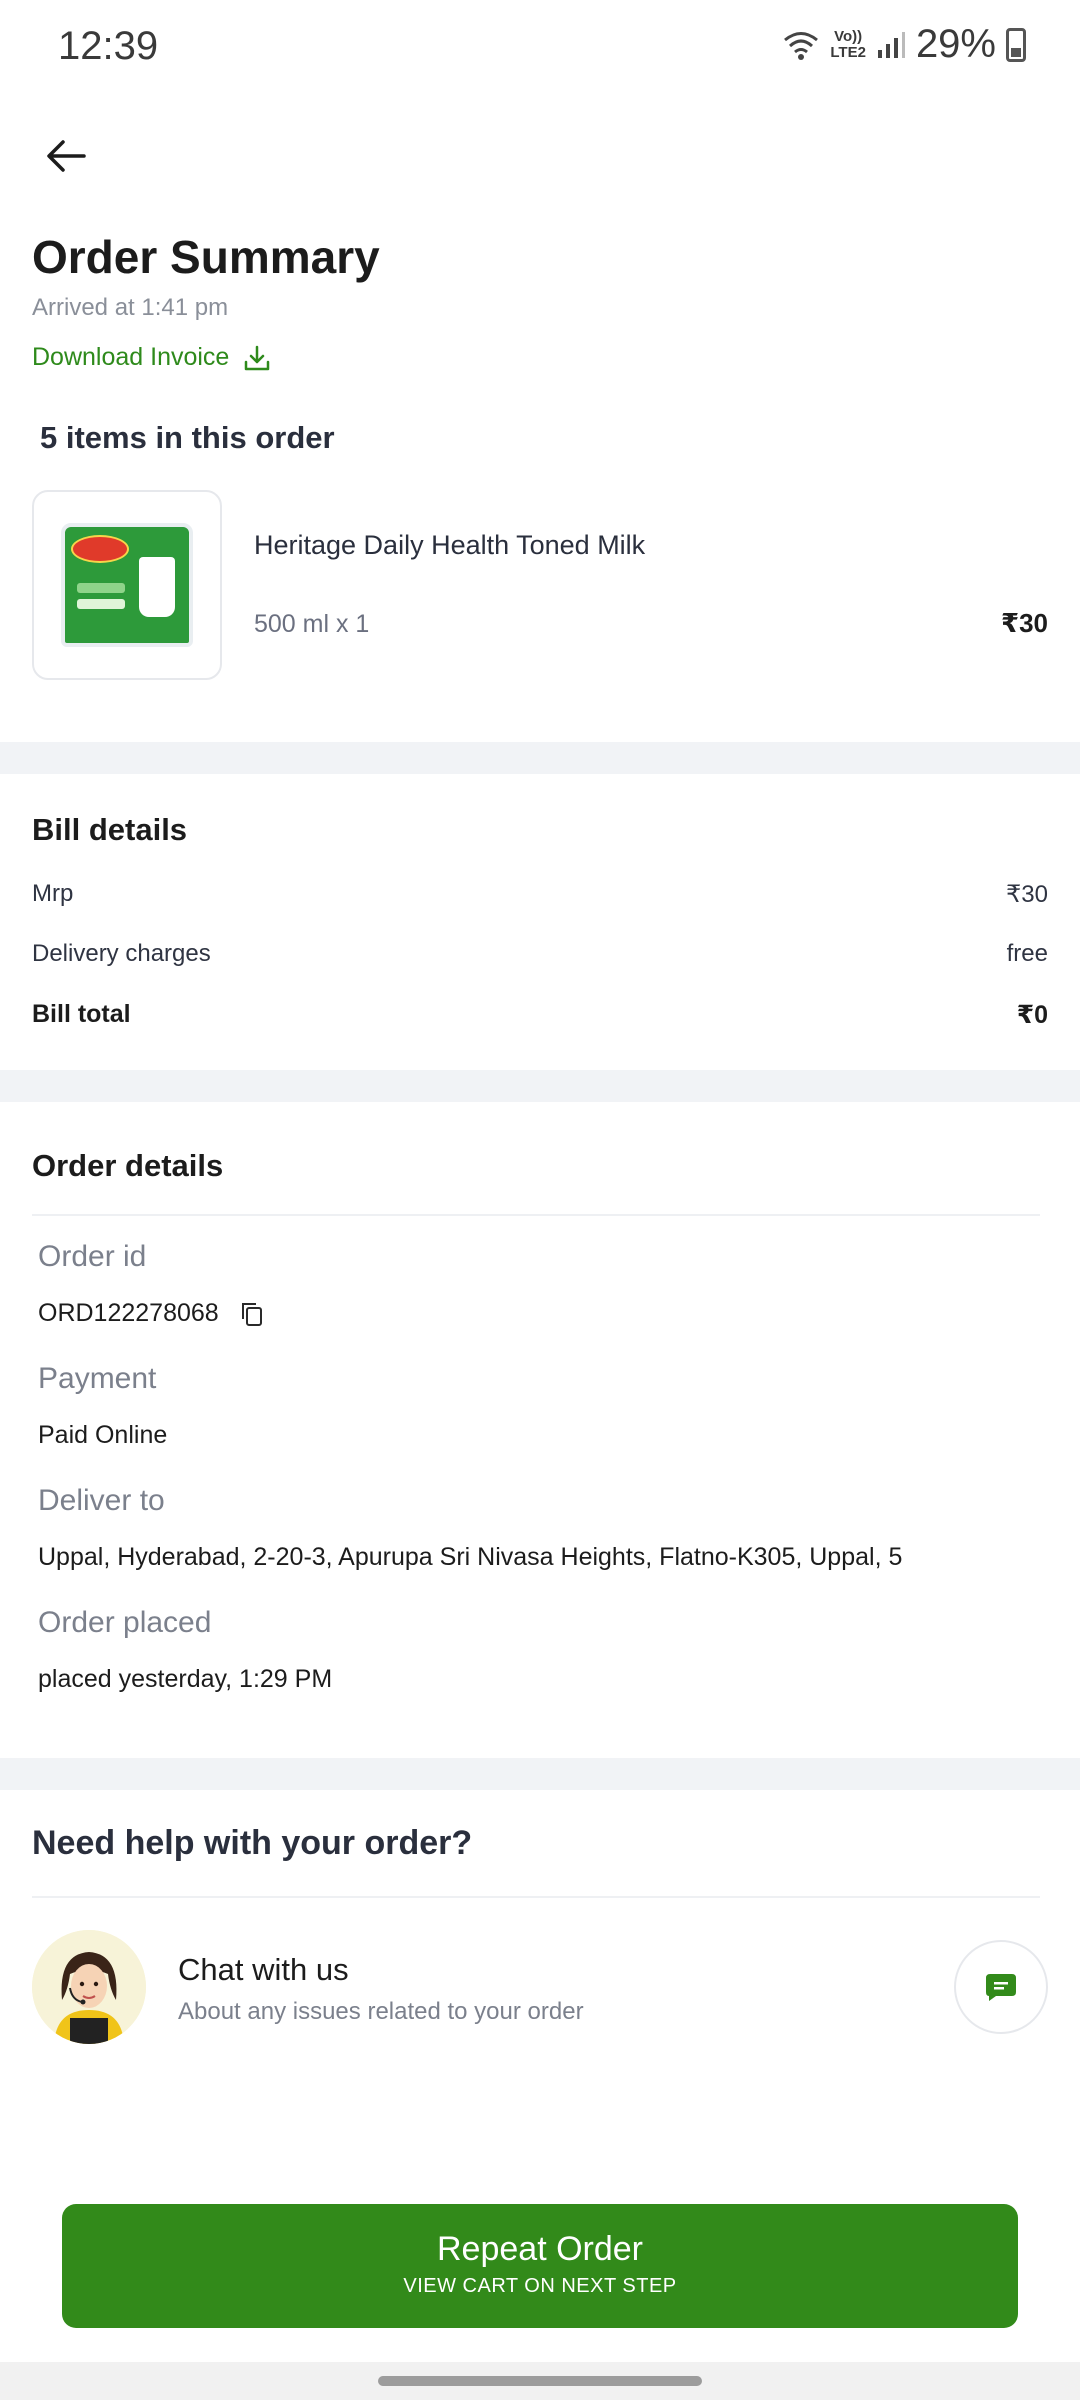 The image size is (1080, 2400). I want to click on status-indicators: Vo)) LTE2 29%, so click(904, 44).